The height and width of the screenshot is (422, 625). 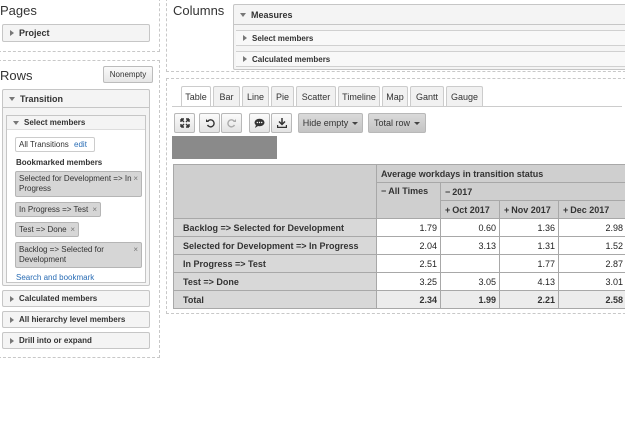 I want to click on table-cell, so click(x=470, y=263).